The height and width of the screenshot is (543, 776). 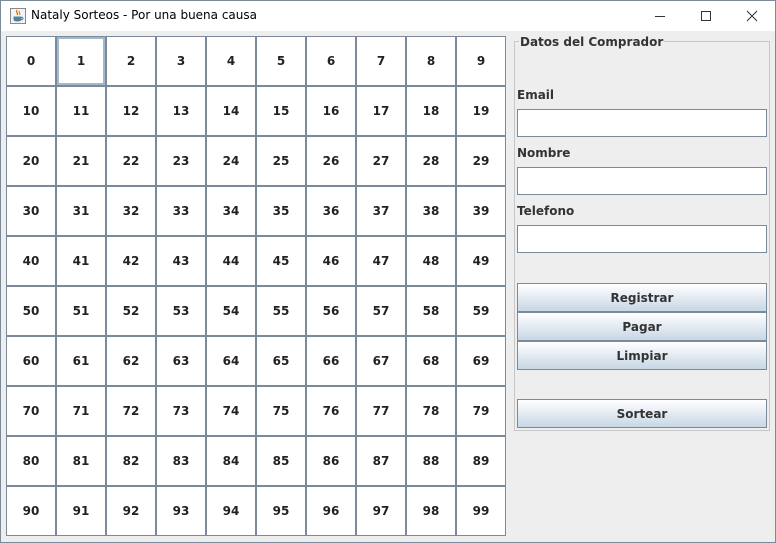 I want to click on number-button-97: 97, so click(x=381, y=511).